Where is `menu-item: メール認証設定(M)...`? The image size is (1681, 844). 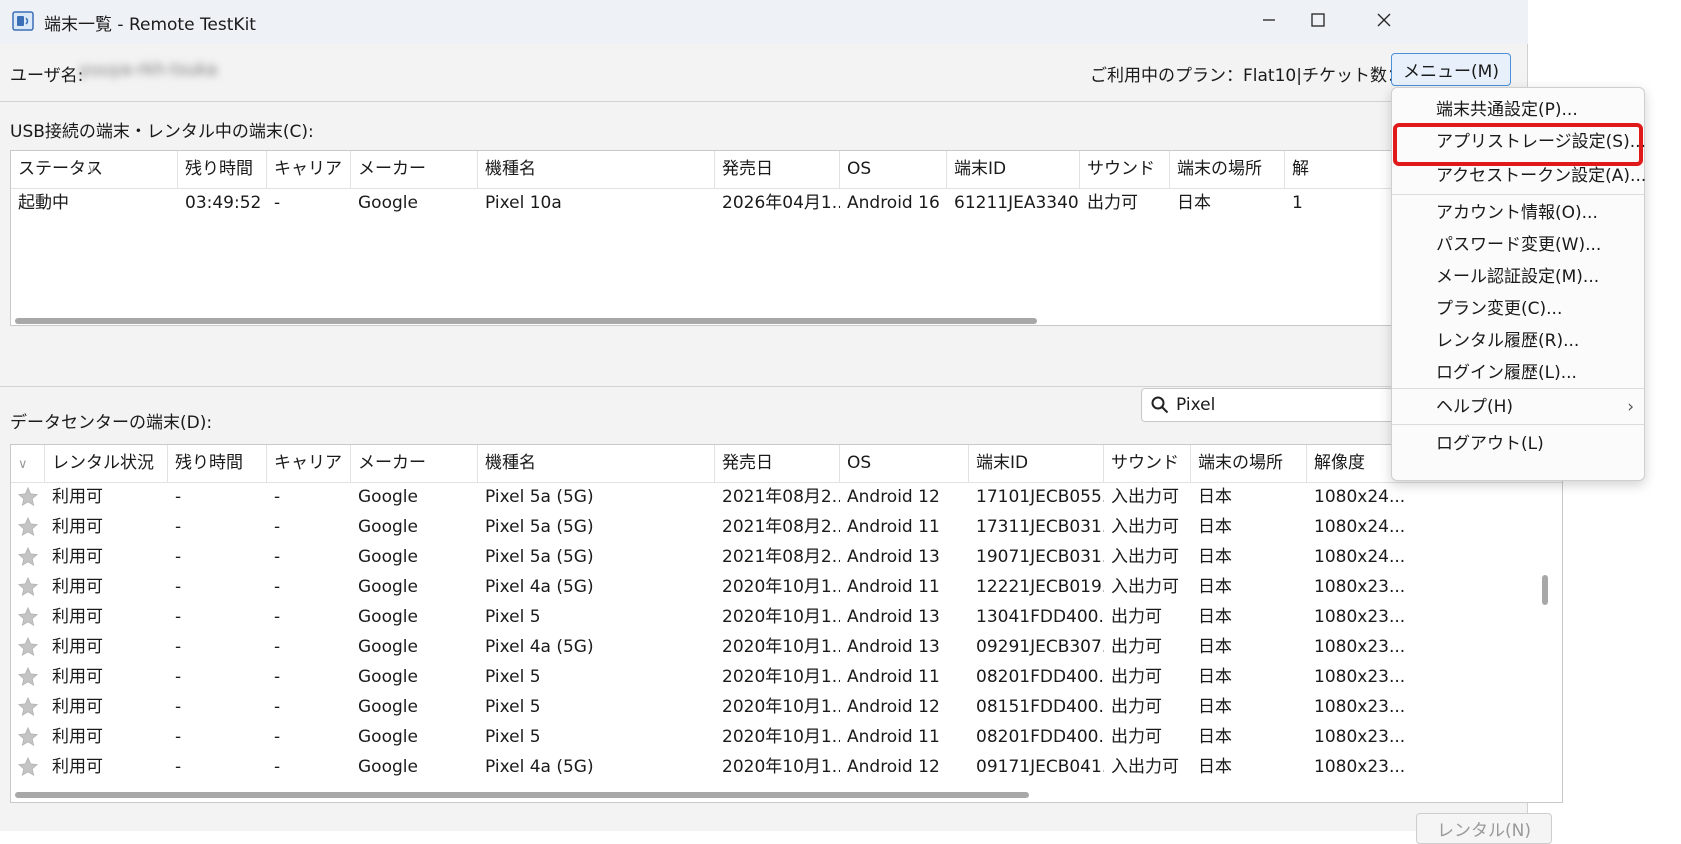 menu-item: メール認証設定(M)... is located at coordinates (1518, 277).